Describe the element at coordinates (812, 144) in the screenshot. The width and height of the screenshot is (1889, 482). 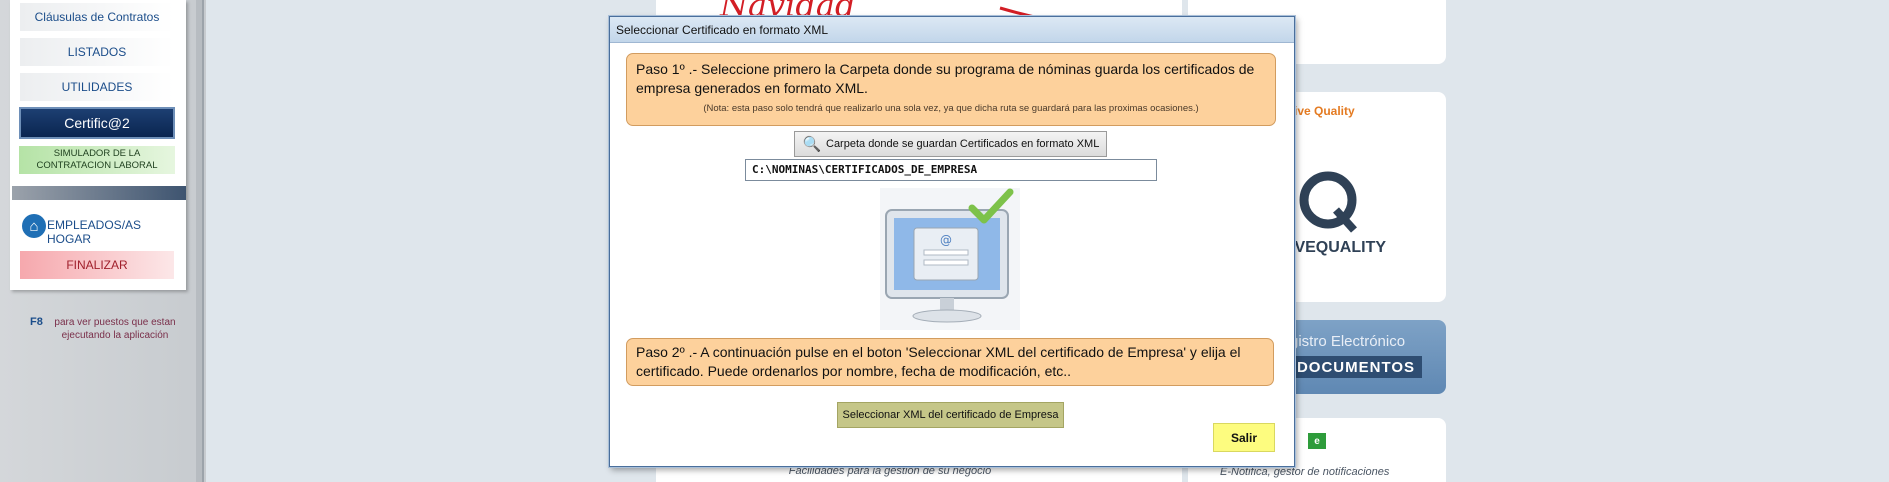
I see `search-folder-icon: 🔍` at that location.